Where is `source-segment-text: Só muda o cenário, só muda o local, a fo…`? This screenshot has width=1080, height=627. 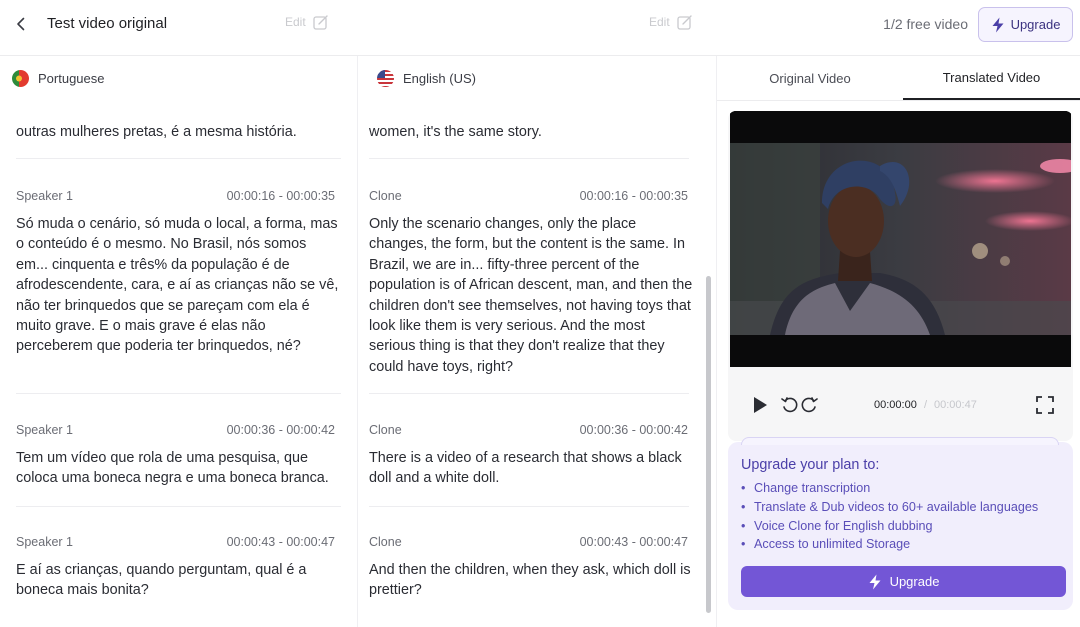 source-segment-text: Só muda o cenário, só muda o local, a fo… is located at coordinates (178, 285).